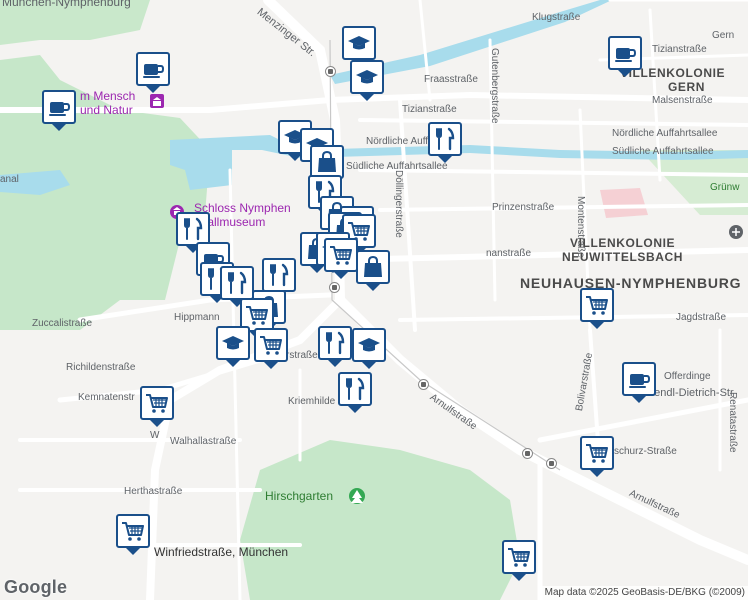 The width and height of the screenshot is (748, 600). I want to click on hirschgarten-park, so click(380, 520).